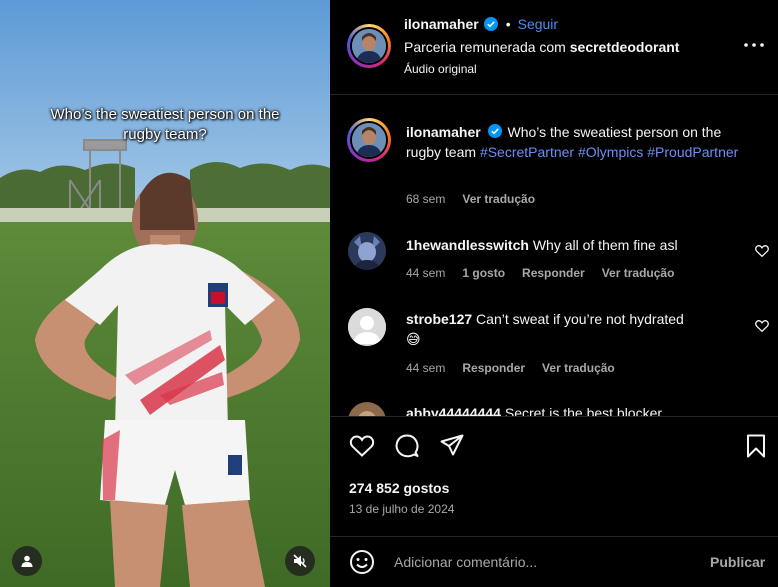 Image resolution: width=778 pixels, height=587 pixels. I want to click on emoji-icon, so click(362, 562).